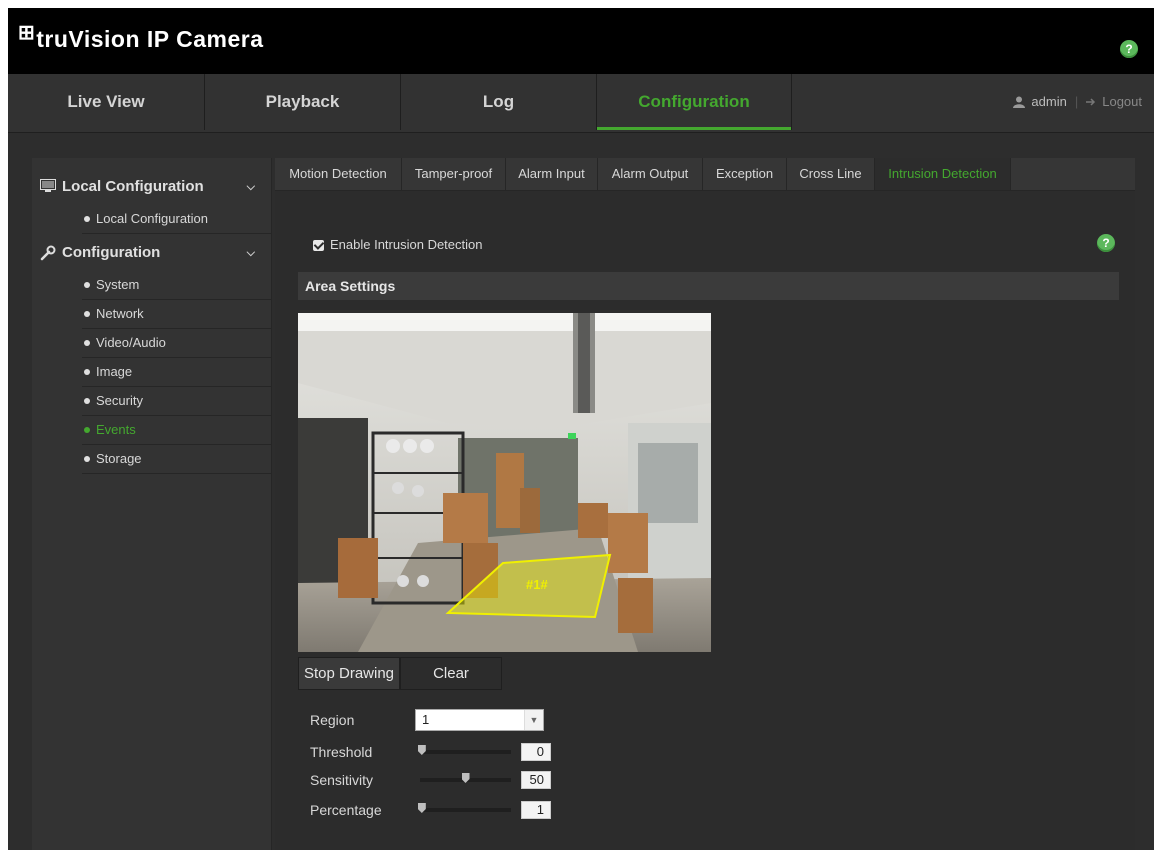 This screenshot has height=850, width=1154. I want to click on tab-motion-detection: Motion Detection, so click(338, 174).